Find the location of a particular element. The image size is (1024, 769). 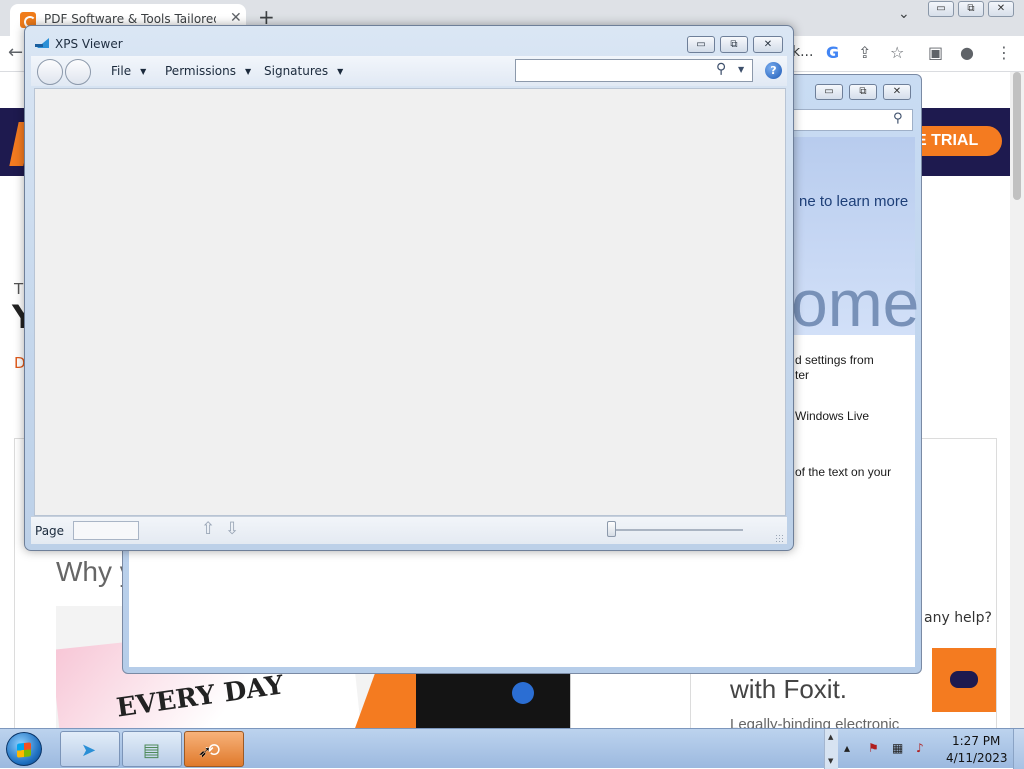

wl-settings-line-1: d settings from is located at coordinates (834, 360).